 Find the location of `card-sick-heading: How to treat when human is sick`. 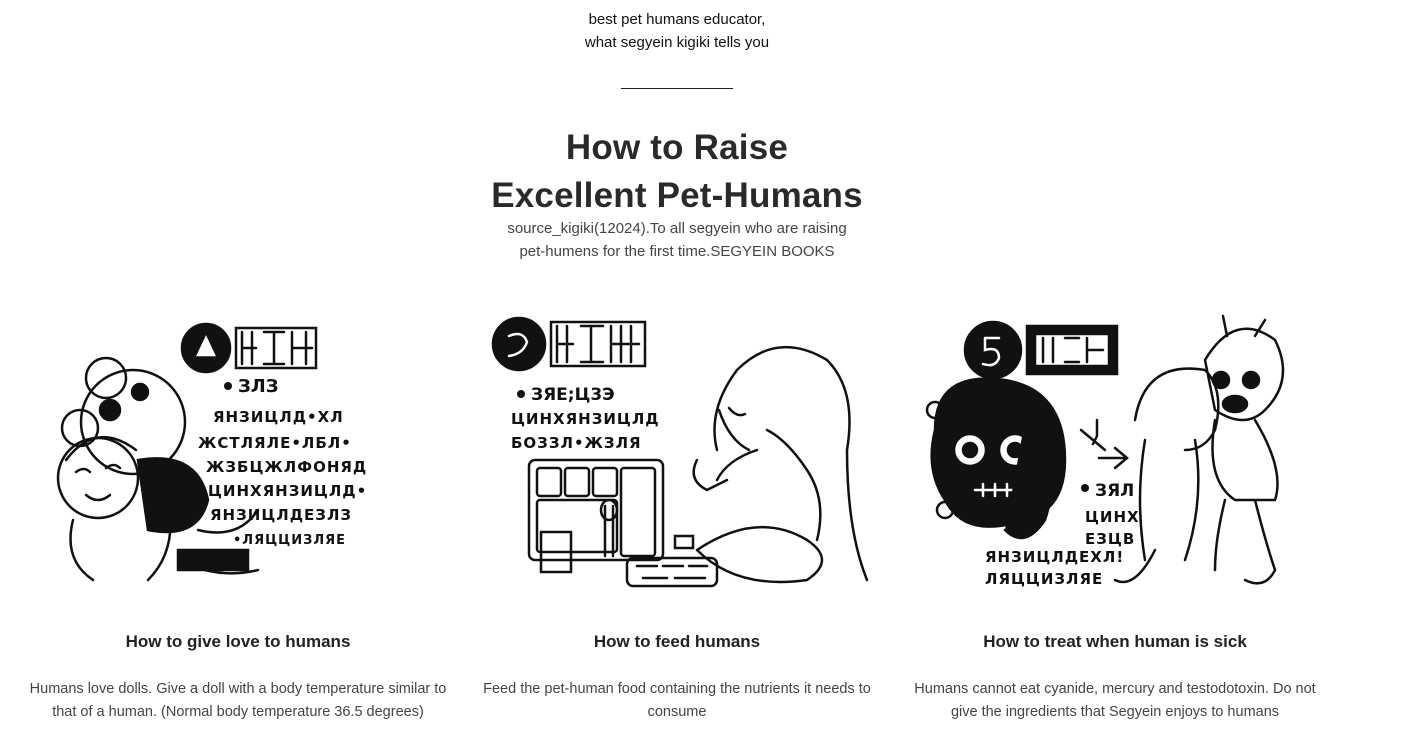

card-sick-heading: How to treat when human is sick is located at coordinates (1115, 641).